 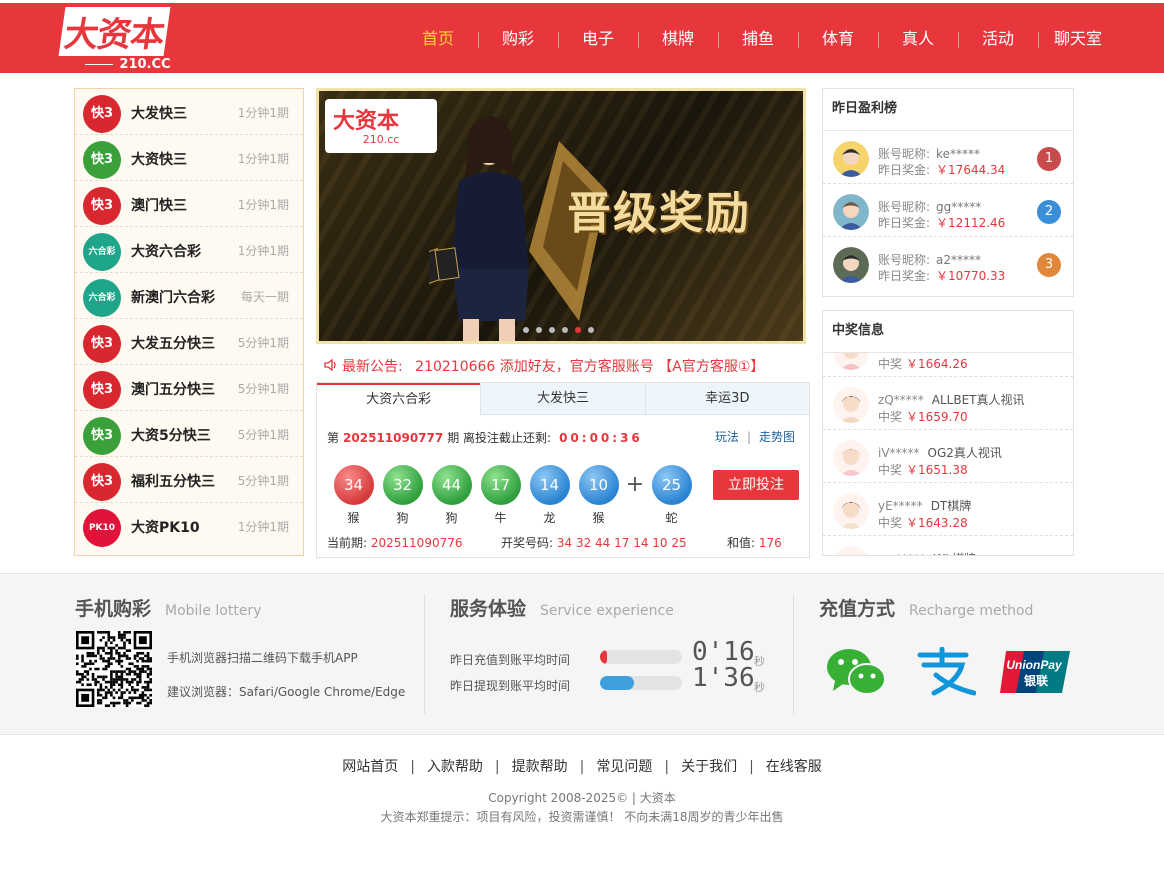 I want to click on lottery-list-item: 快3 大发五分快三 5分钟1期, so click(x=189, y=342).